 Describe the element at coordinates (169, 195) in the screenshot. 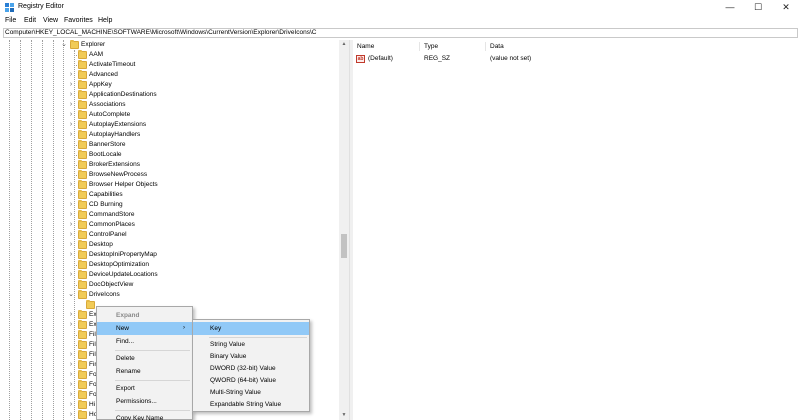

I see `tree-node: › Capabilities` at that location.